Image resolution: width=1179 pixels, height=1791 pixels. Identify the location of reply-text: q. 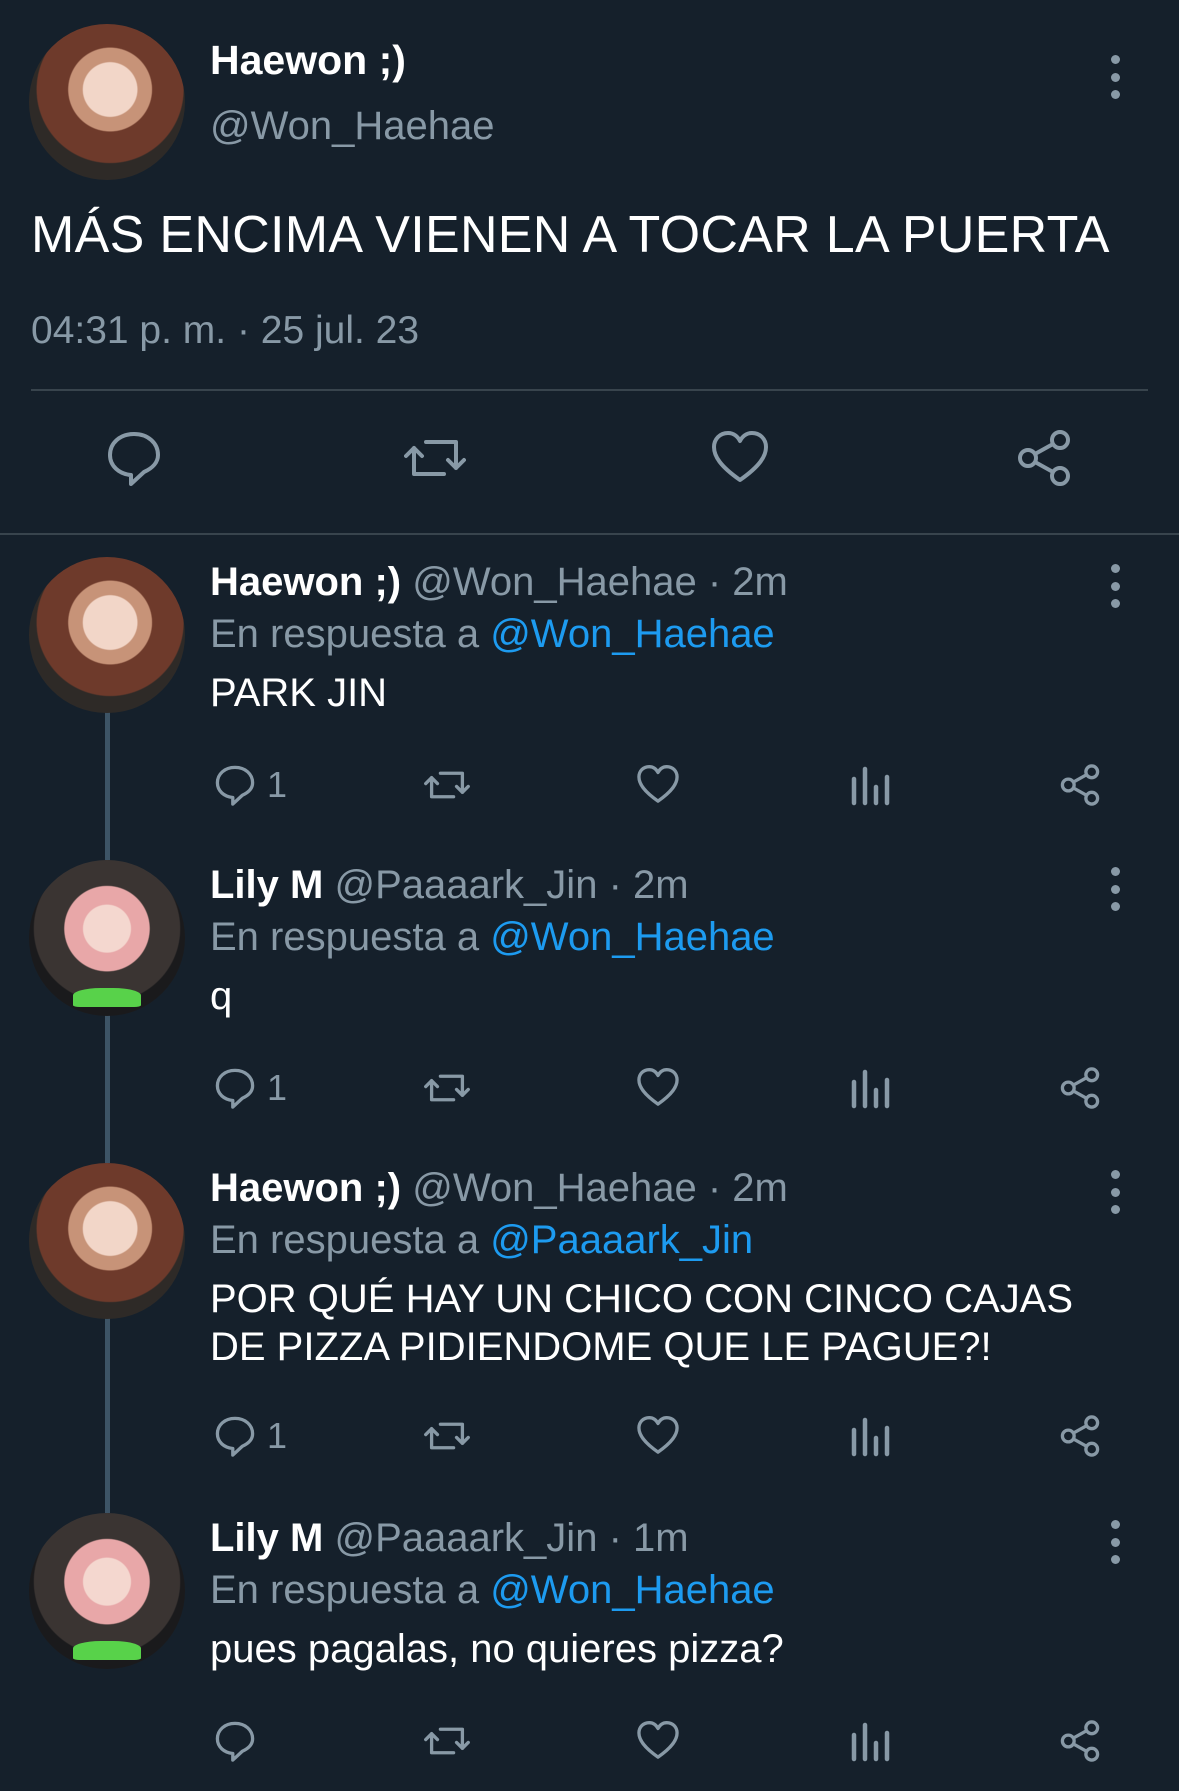
(221, 996).